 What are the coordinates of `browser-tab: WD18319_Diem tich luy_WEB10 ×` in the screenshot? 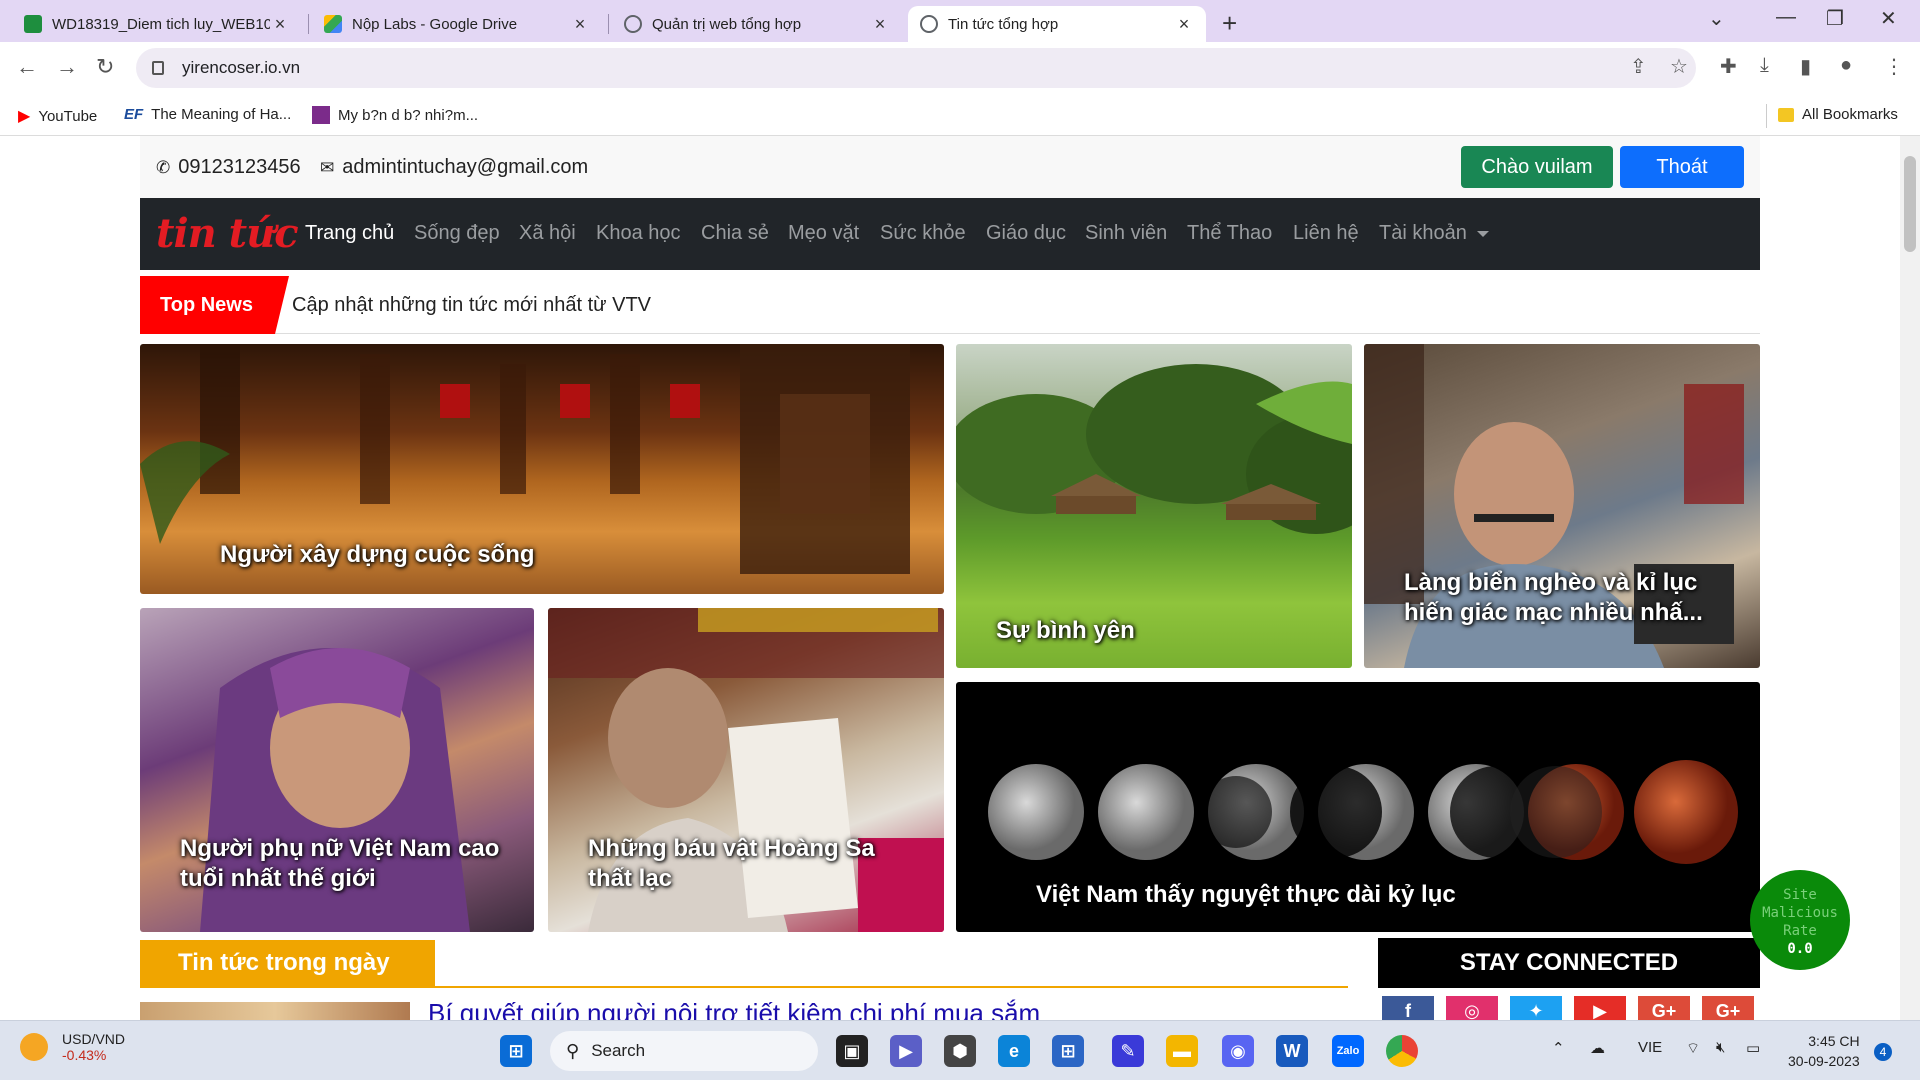 It's located at (157, 24).